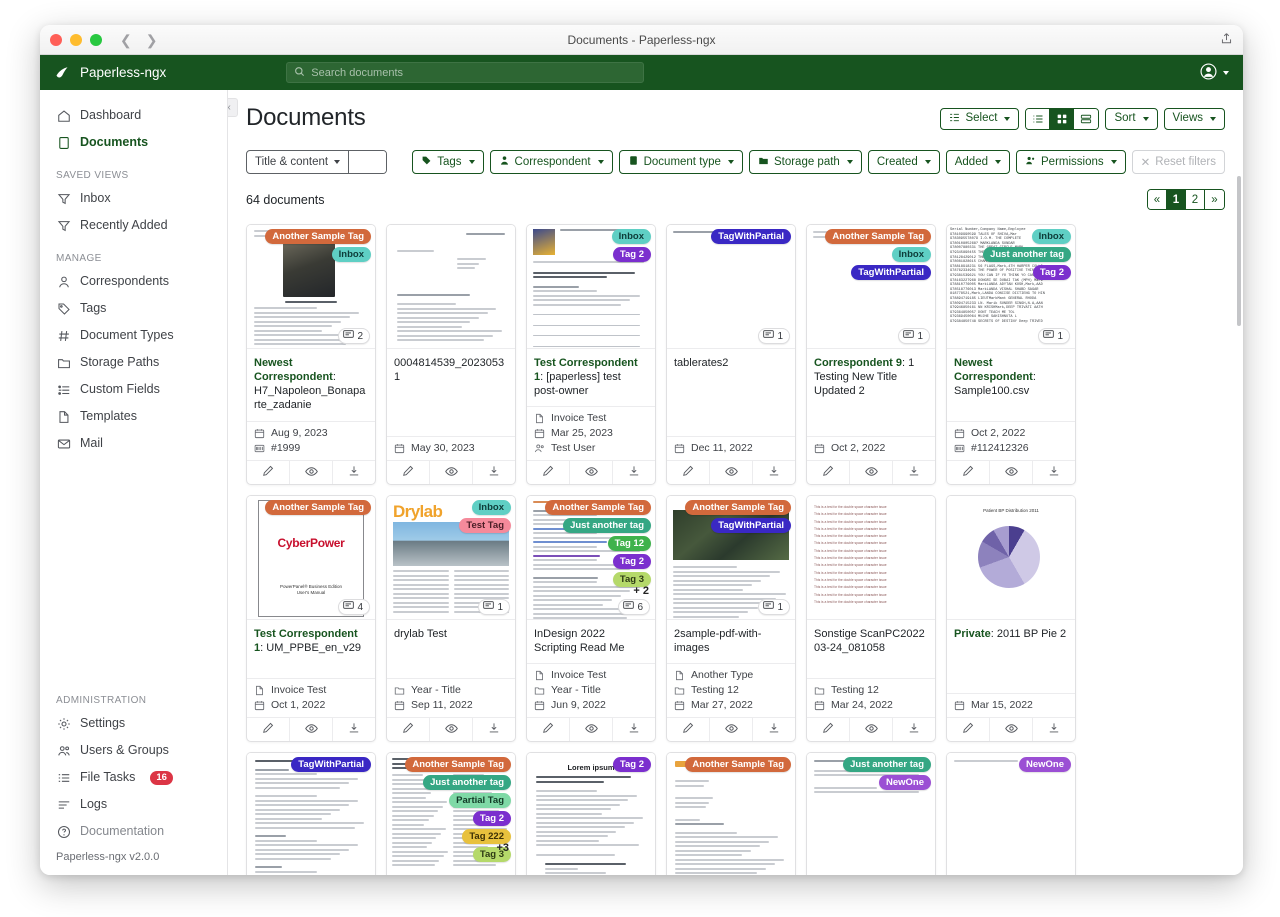  What do you see at coordinates (629, 543) in the screenshot?
I see `tag-pill: Tag 12` at bounding box center [629, 543].